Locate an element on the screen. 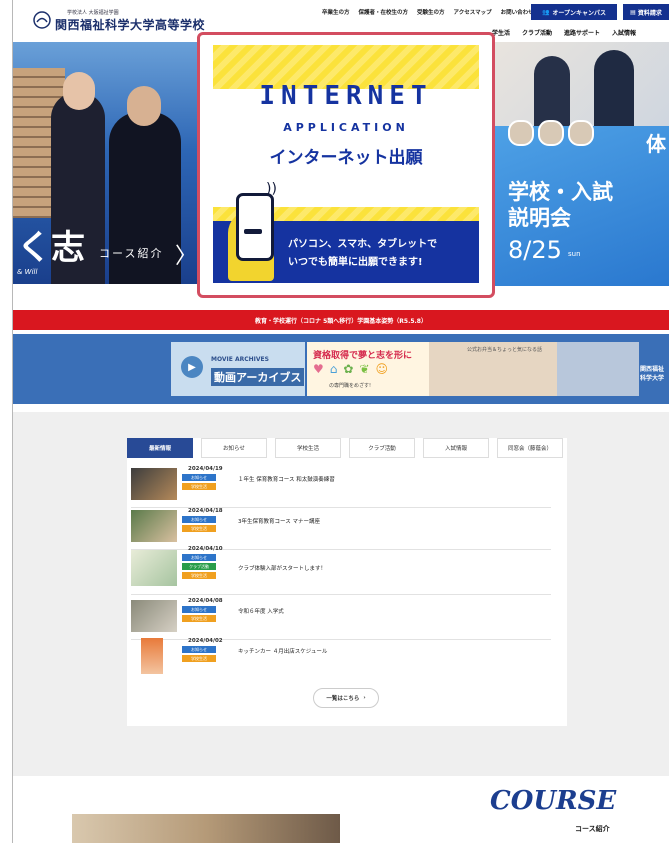 The image size is (669, 843). covid-notice-bar: 教育・学校運行（コロナ 5類へ移行）学園基本姿勢（R5.5.8） is located at coordinates (341, 320).